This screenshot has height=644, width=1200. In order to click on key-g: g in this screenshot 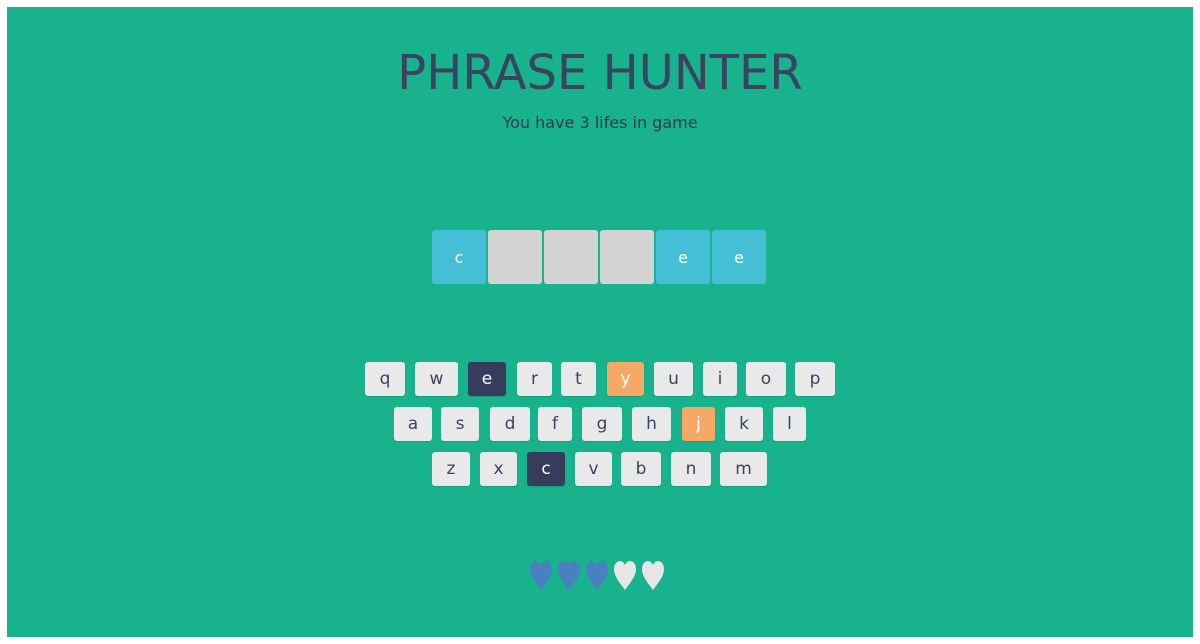, I will do `click(602, 424)`.